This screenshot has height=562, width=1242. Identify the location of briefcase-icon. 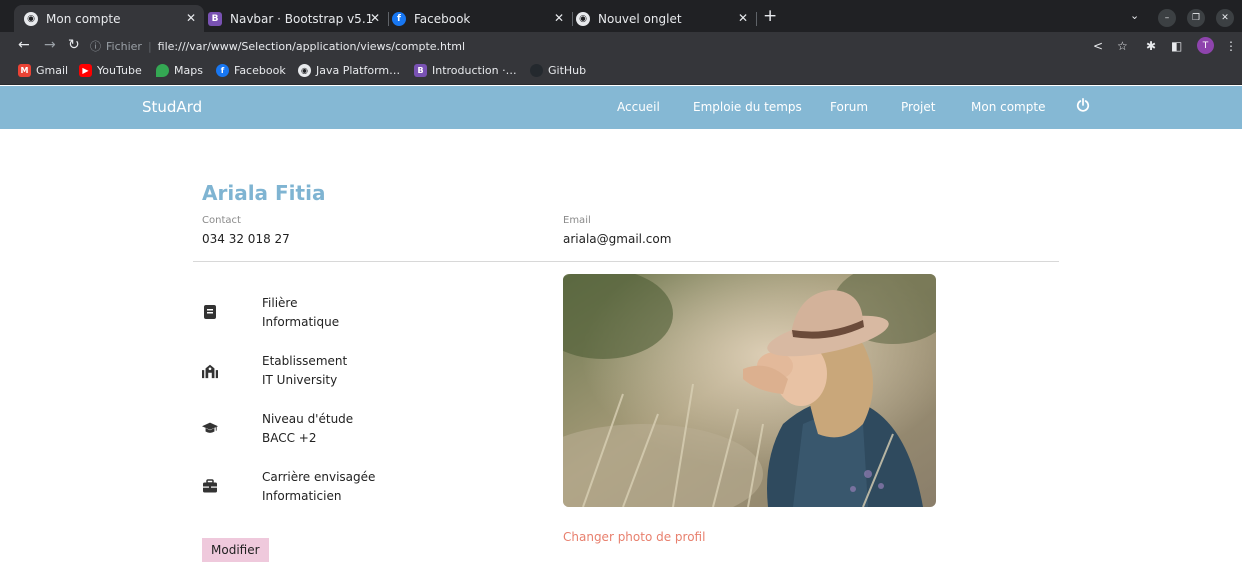
(210, 486).